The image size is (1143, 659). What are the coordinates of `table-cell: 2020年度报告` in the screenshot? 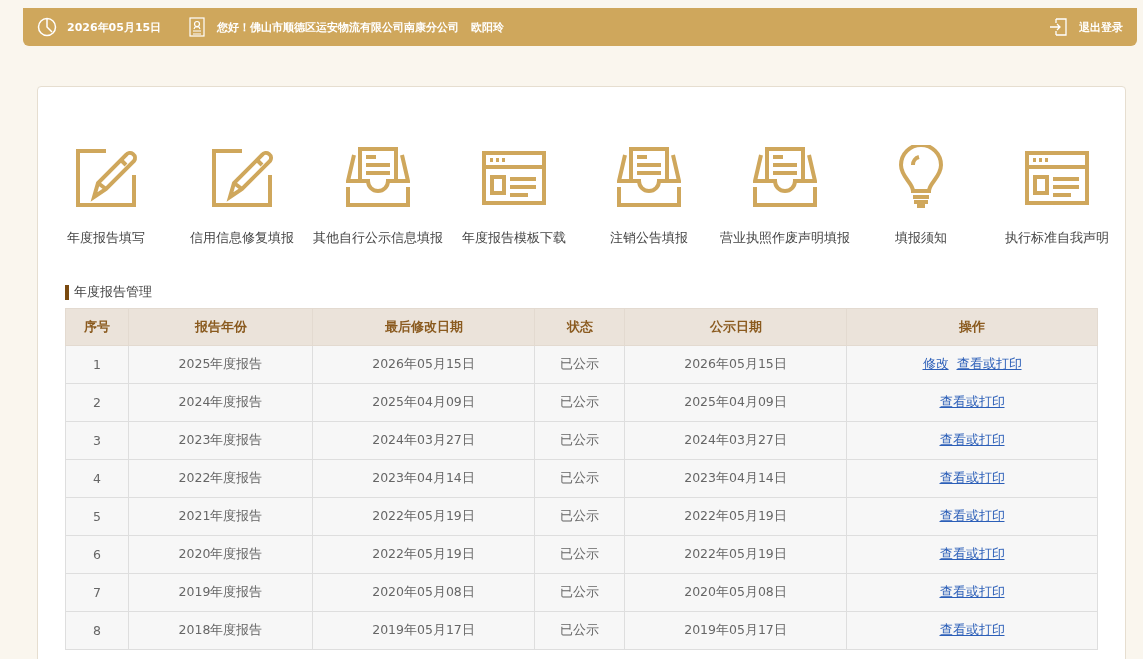 It's located at (220, 554).